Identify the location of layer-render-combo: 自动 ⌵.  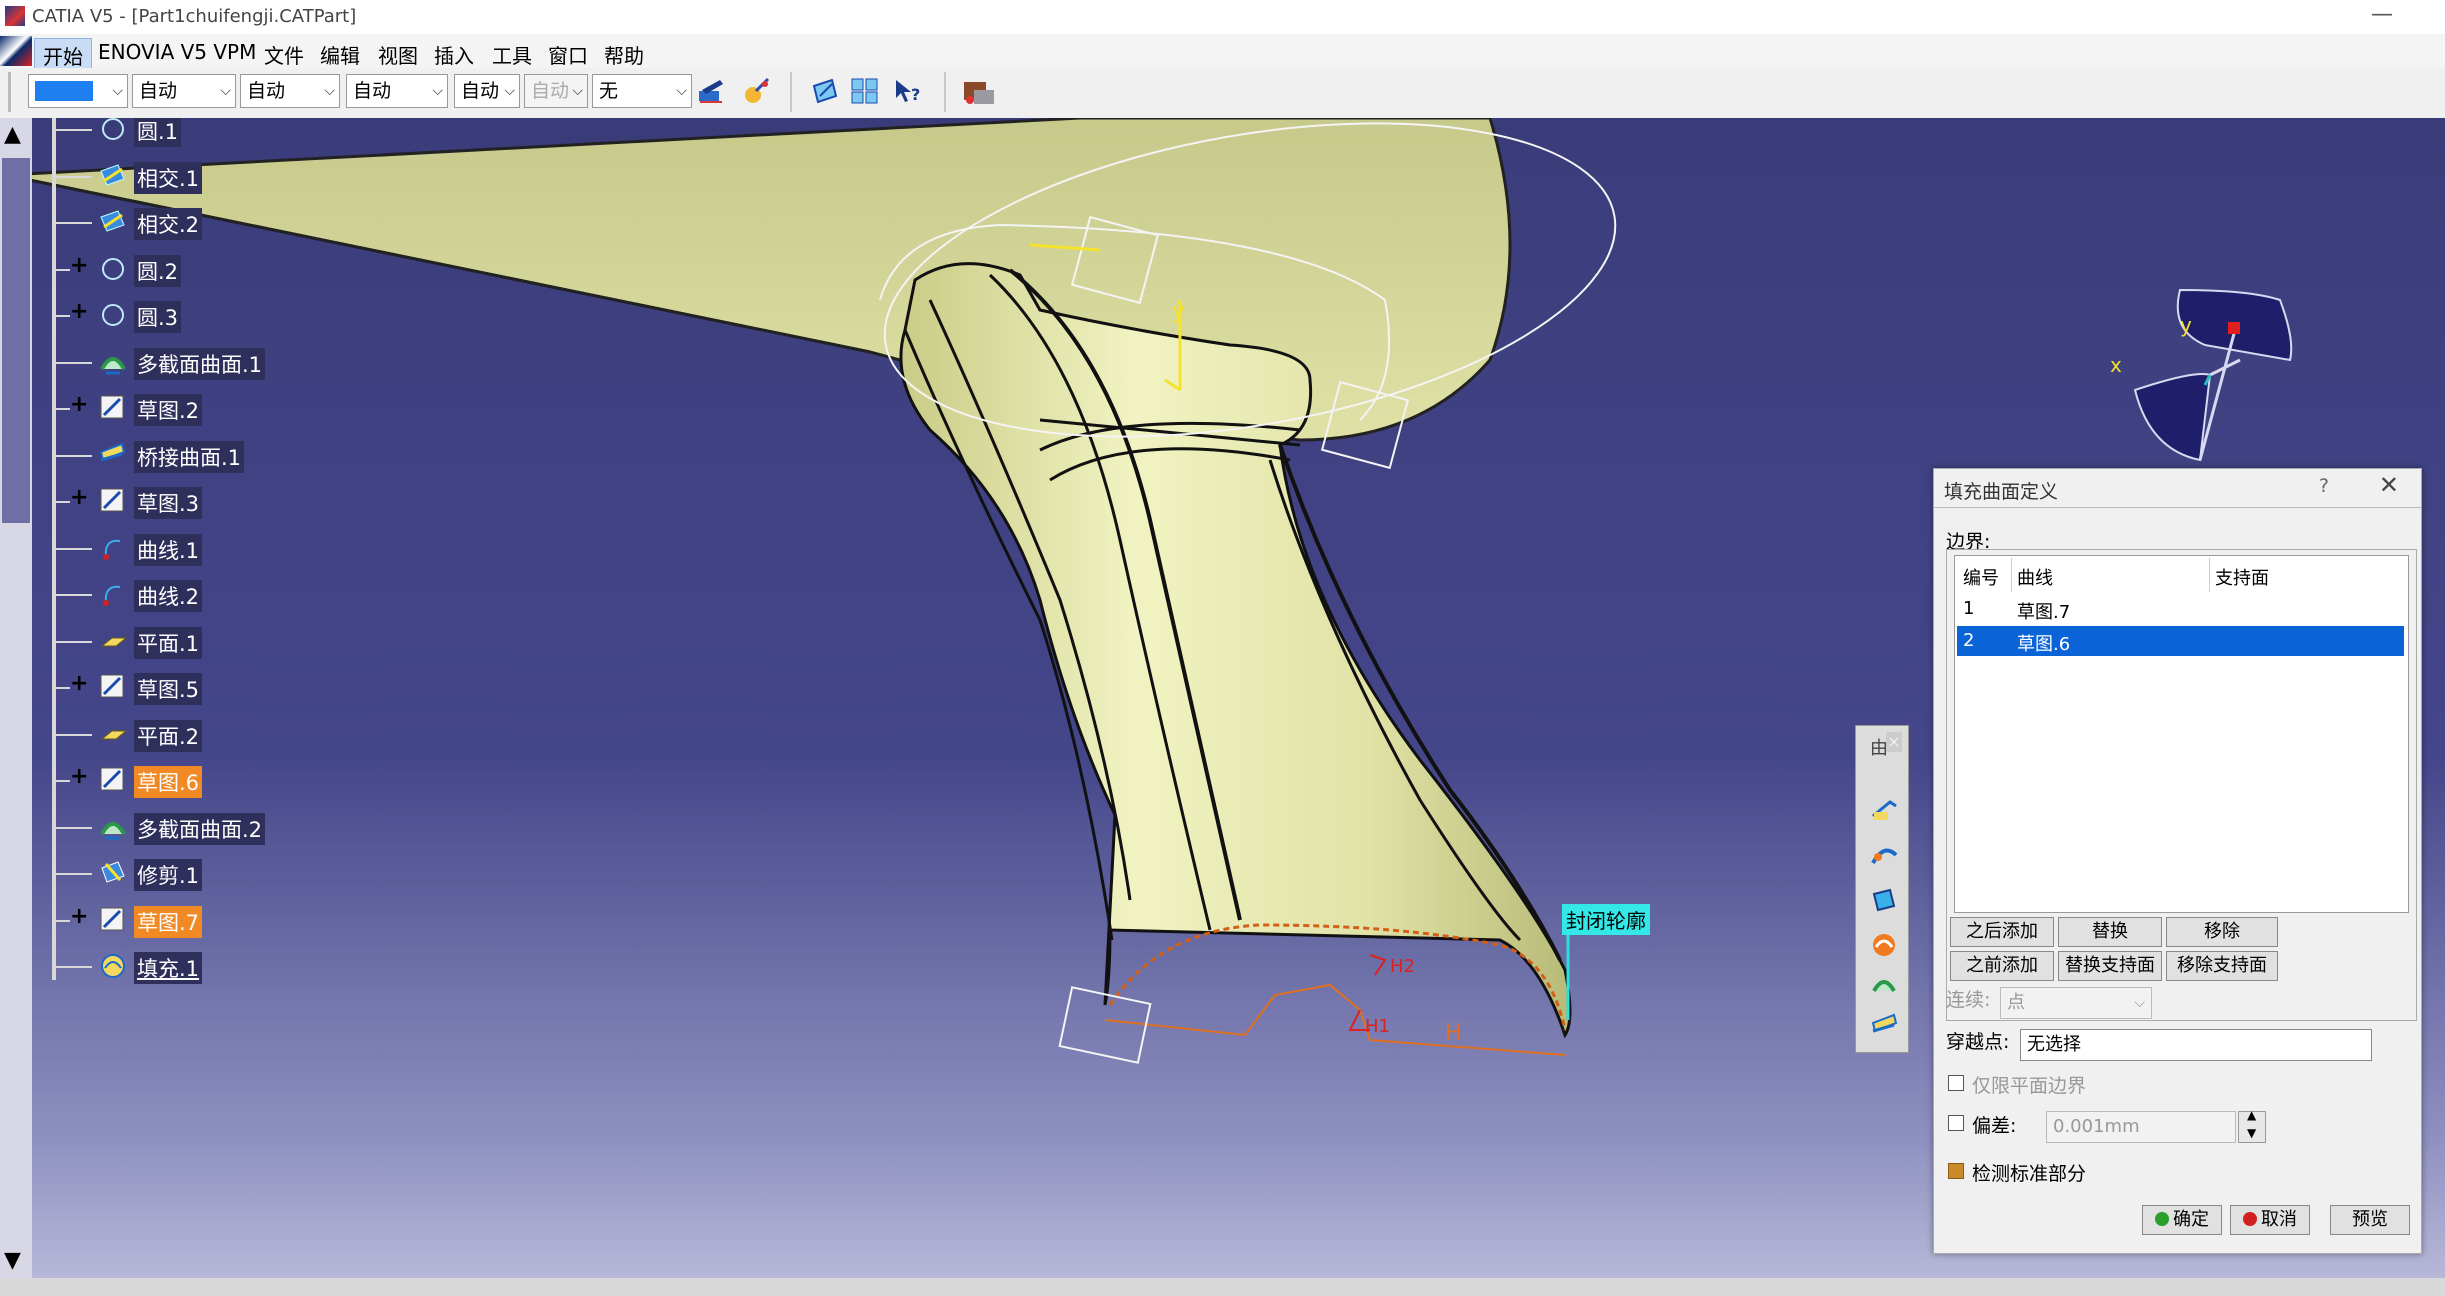
(556, 91).